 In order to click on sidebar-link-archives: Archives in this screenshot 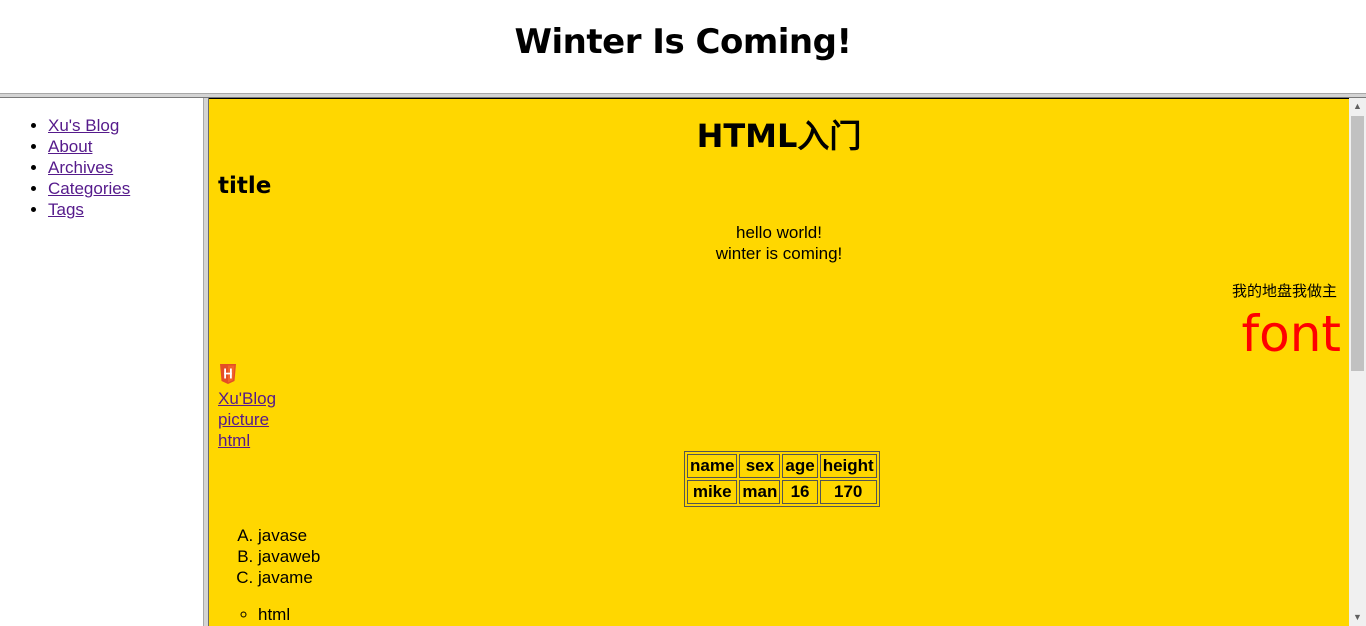, I will do `click(80, 167)`.